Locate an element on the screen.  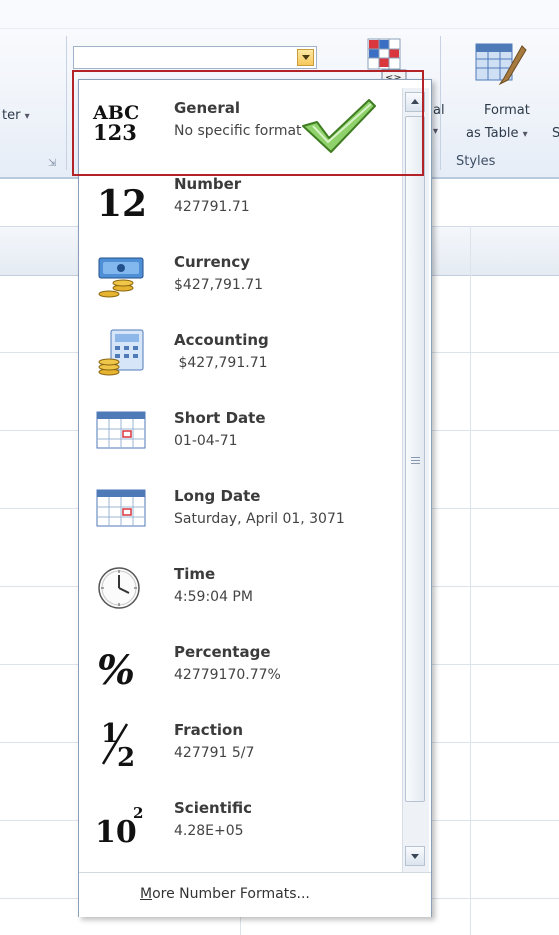
format-option-title: Currency is located at coordinates (212, 262).